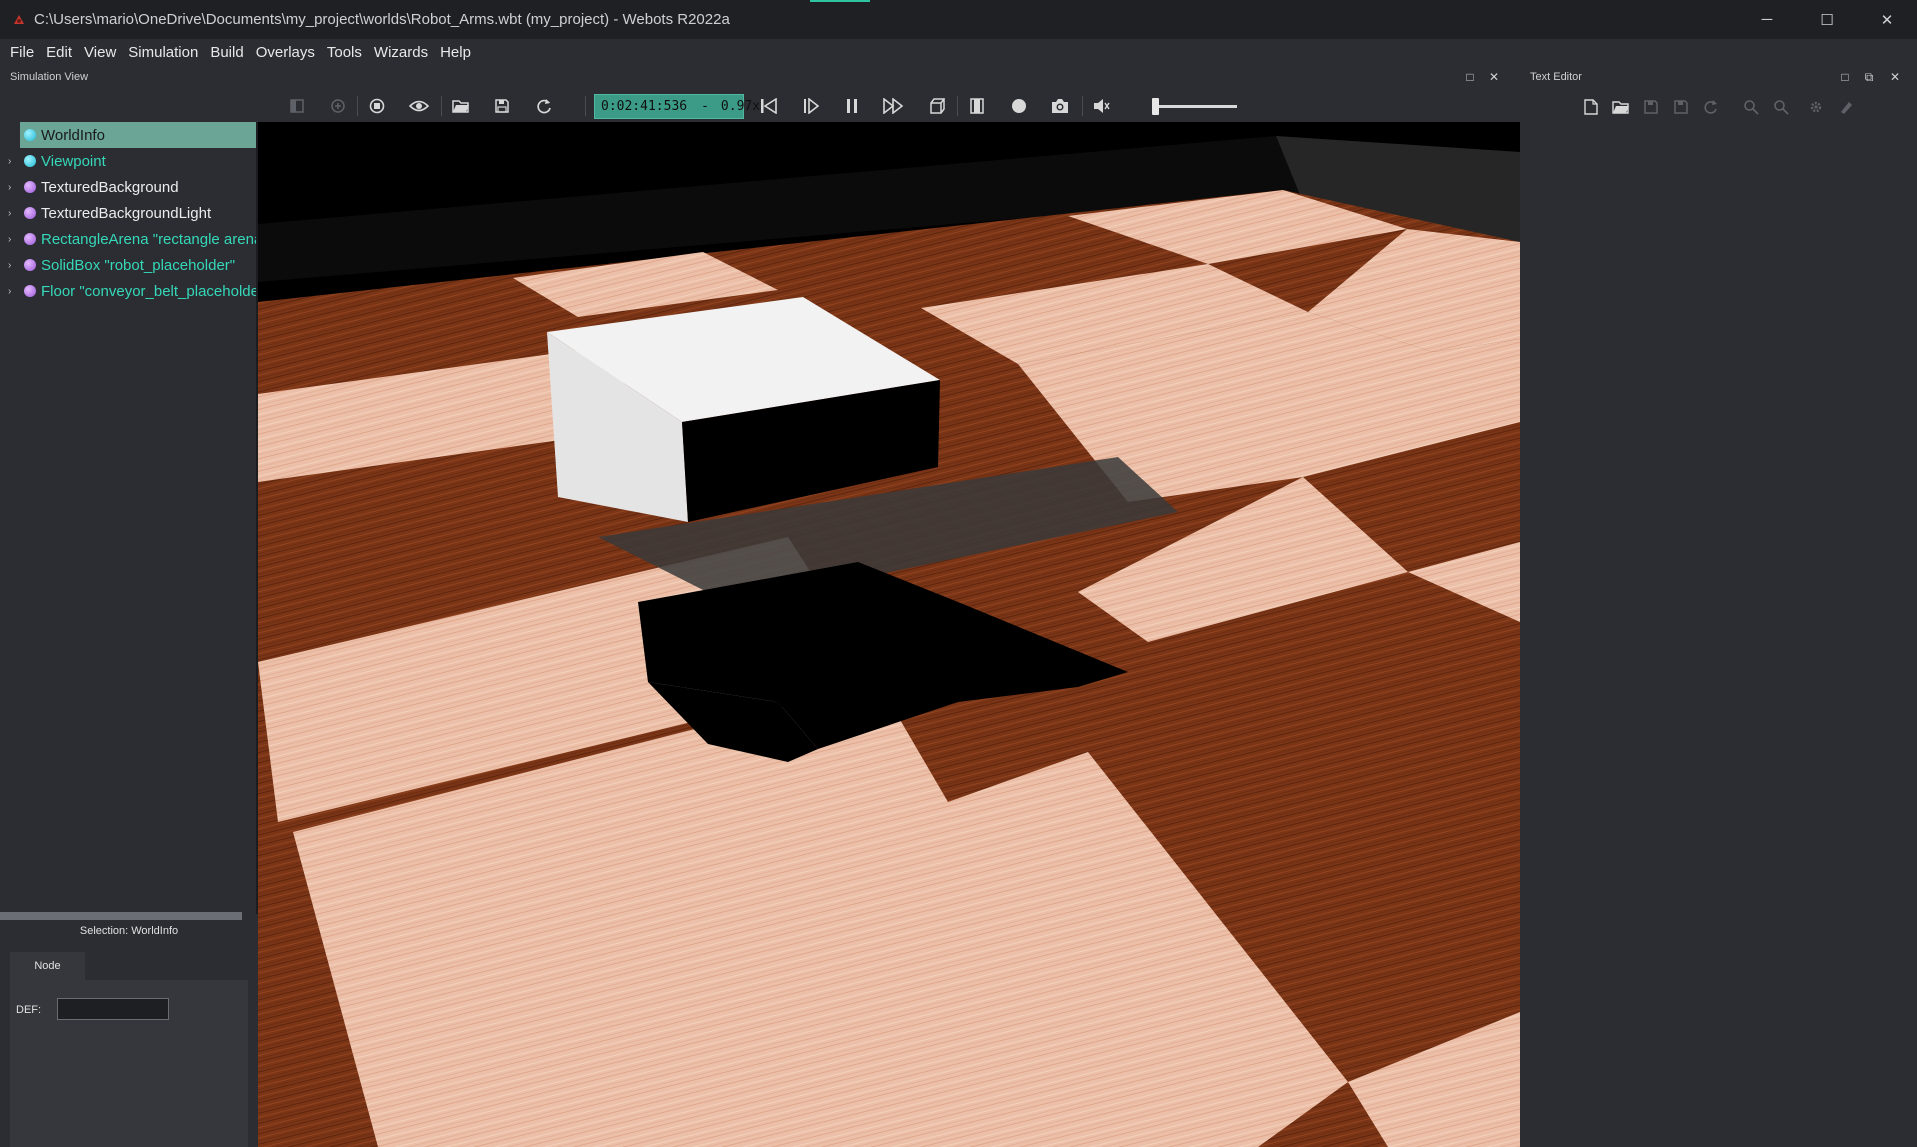  Describe the element at coordinates (344, 53) in the screenshot. I see `menu-tools: Tools` at that location.